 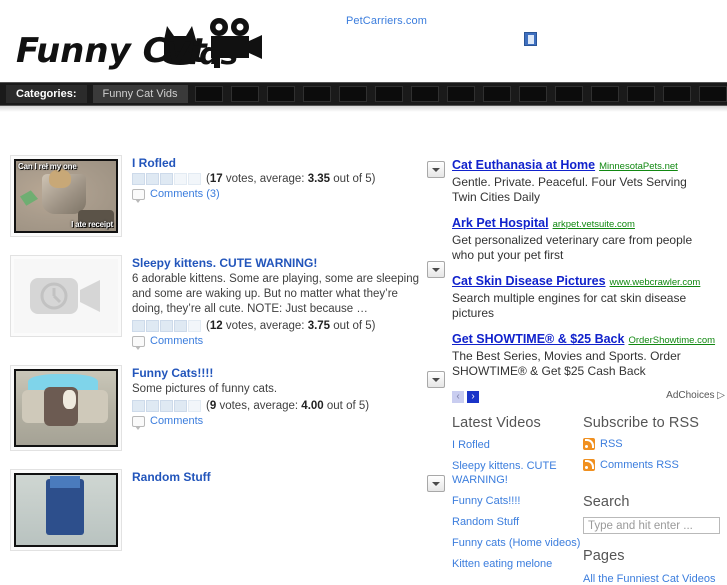 I want to click on category-item-funny-cat-vids: Funny Cat Vids, so click(x=140, y=94).